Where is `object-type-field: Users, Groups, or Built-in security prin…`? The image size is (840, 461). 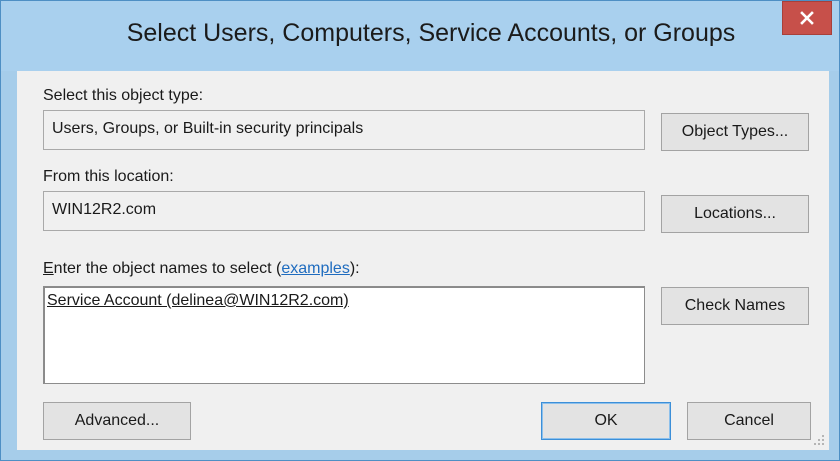
object-type-field: Users, Groups, or Built-in security prin… is located at coordinates (344, 130).